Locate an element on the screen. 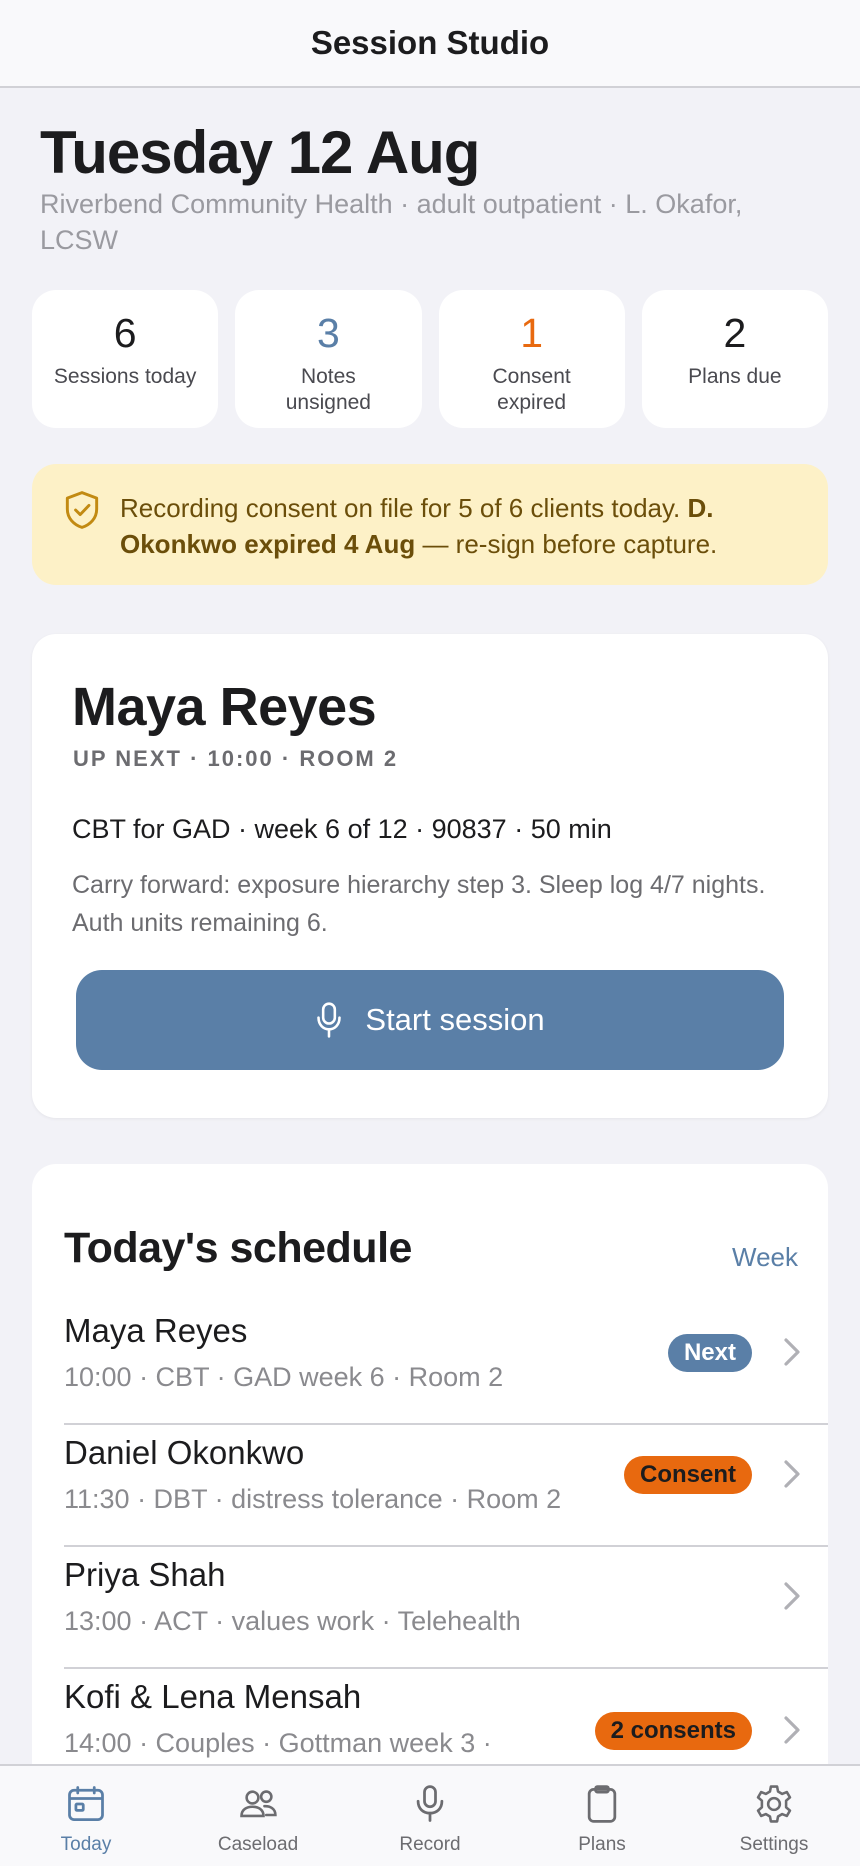 Image resolution: width=860 pixels, height=1866 pixels. row-client-name: Maya Reyes is located at coordinates (156, 1330).